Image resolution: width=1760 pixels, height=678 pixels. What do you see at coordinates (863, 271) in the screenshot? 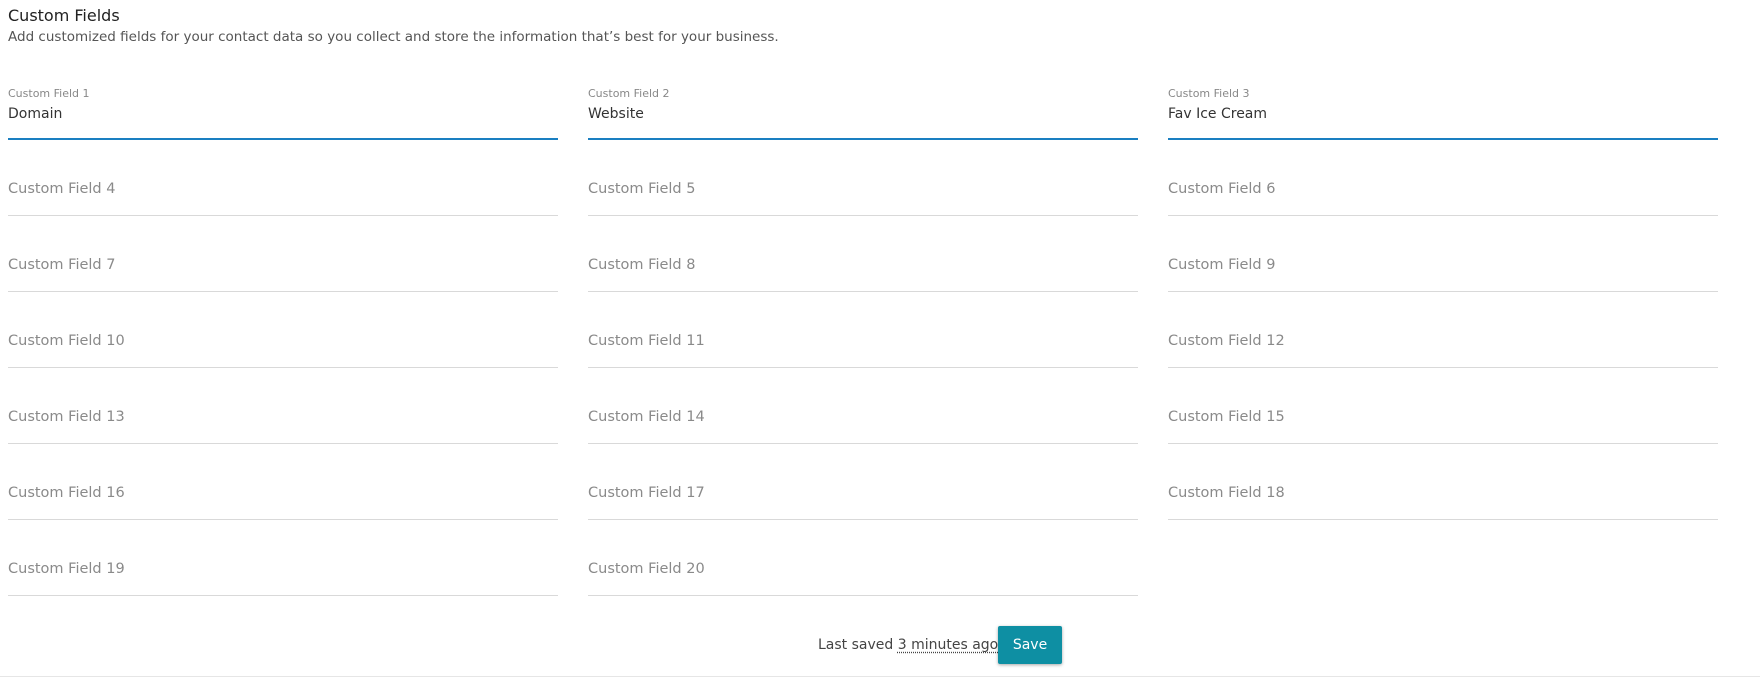
I see `custom-field-8: Custom Field 8` at bounding box center [863, 271].